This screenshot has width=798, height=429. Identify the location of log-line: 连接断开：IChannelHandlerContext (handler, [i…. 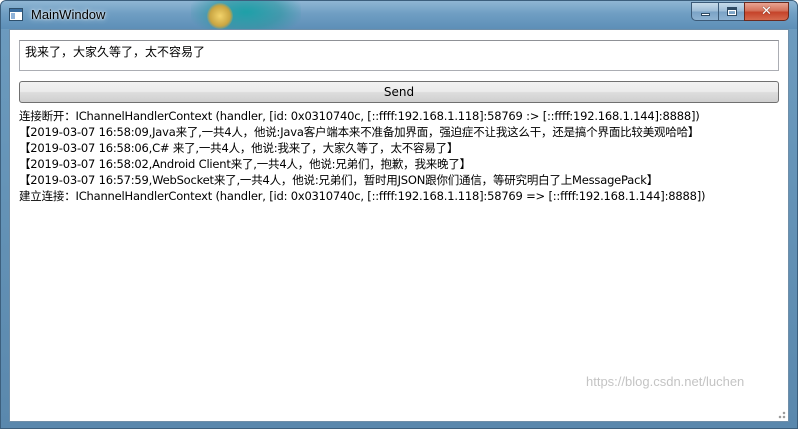
(359, 116).